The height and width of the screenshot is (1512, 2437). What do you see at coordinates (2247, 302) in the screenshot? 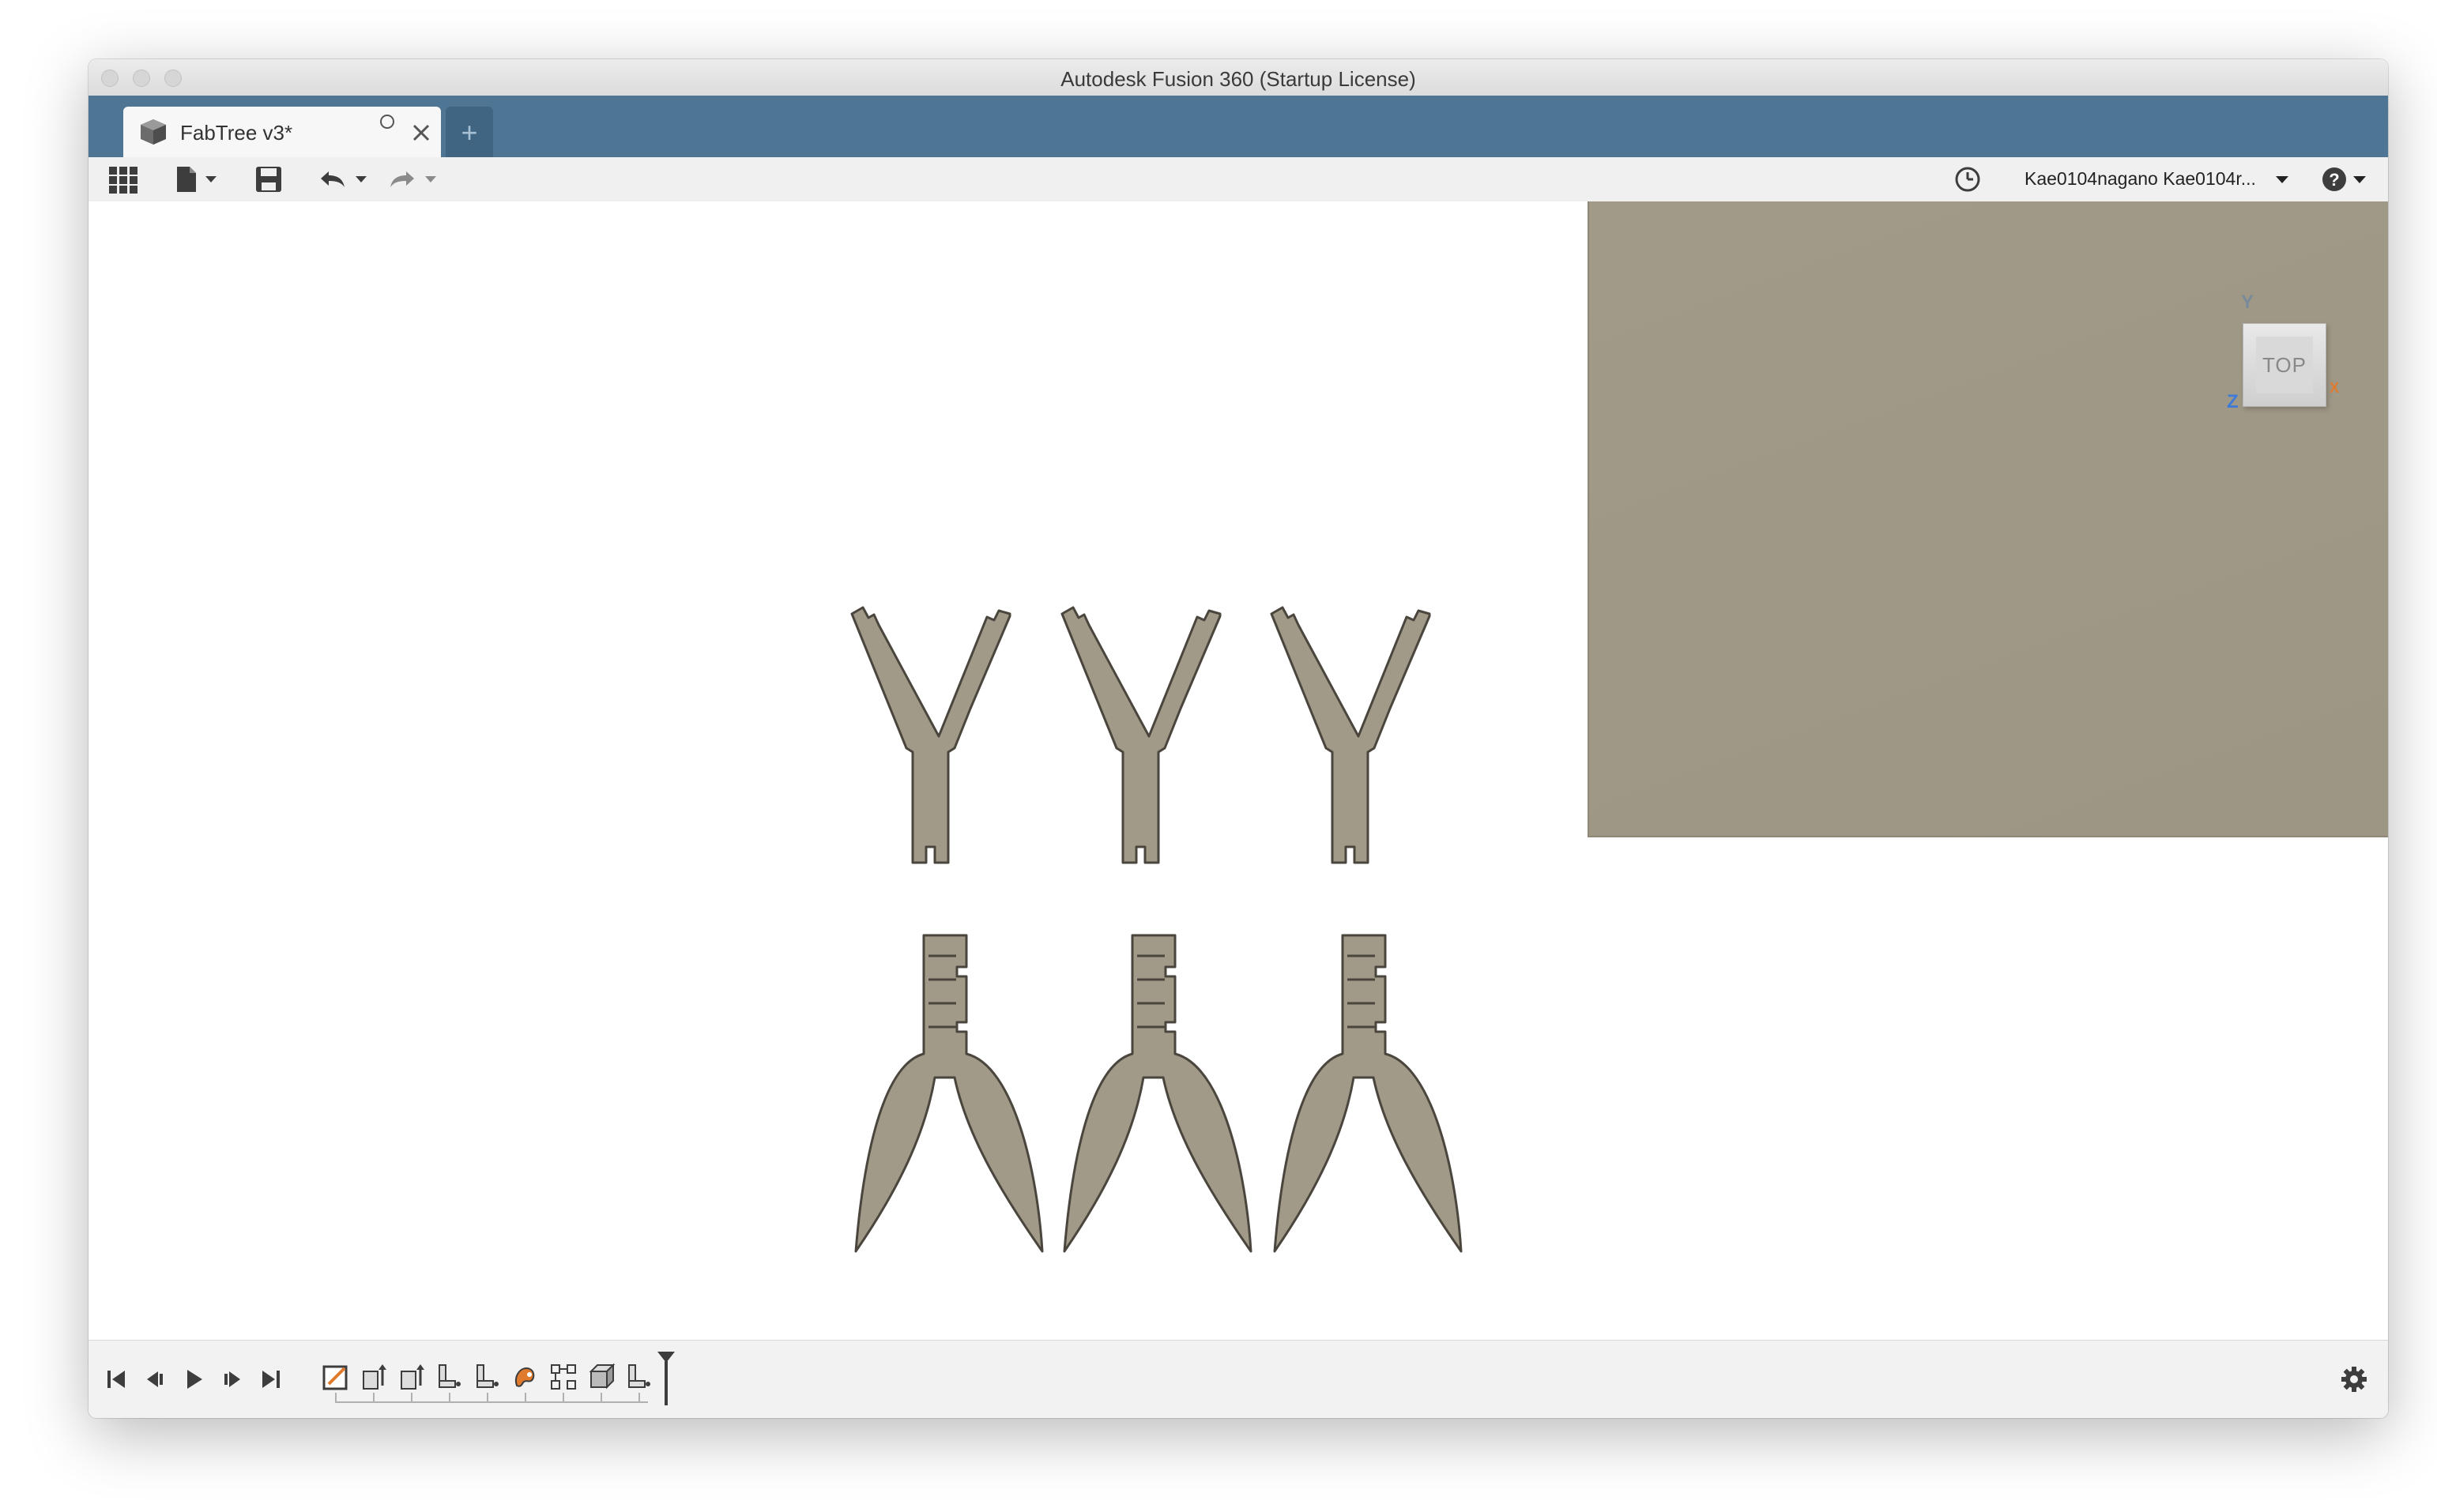
I see `axis-y-label: Y` at bounding box center [2247, 302].